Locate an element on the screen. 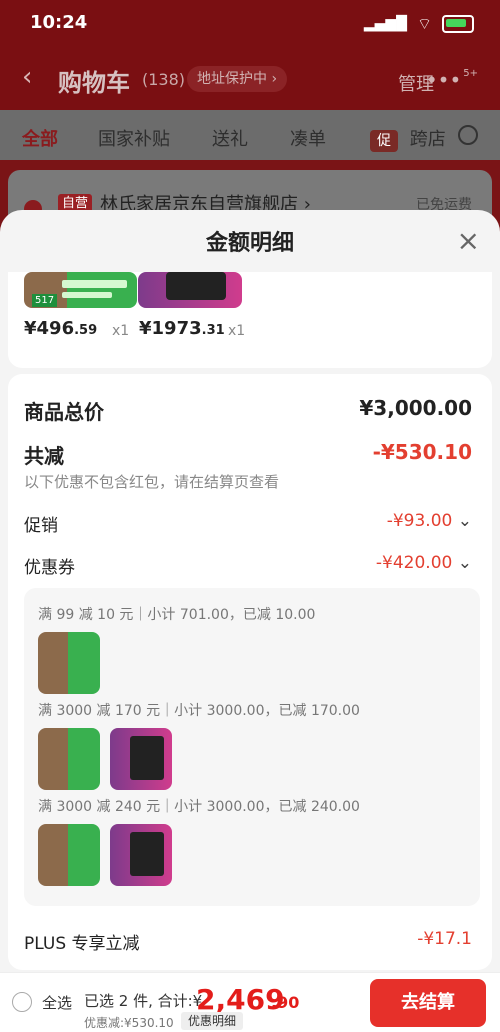  discount-summary: 优惠减:¥530.10 is located at coordinates (129, 1023).